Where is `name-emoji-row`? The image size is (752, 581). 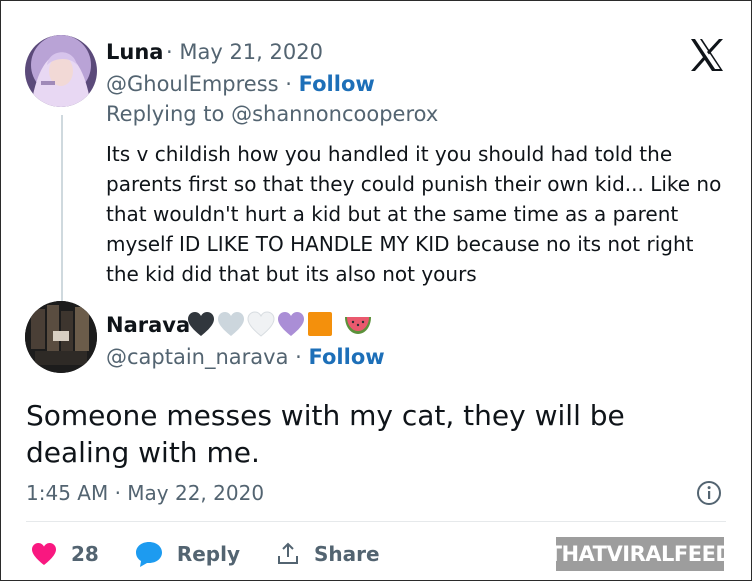 name-emoji-row is located at coordinates (280, 324).